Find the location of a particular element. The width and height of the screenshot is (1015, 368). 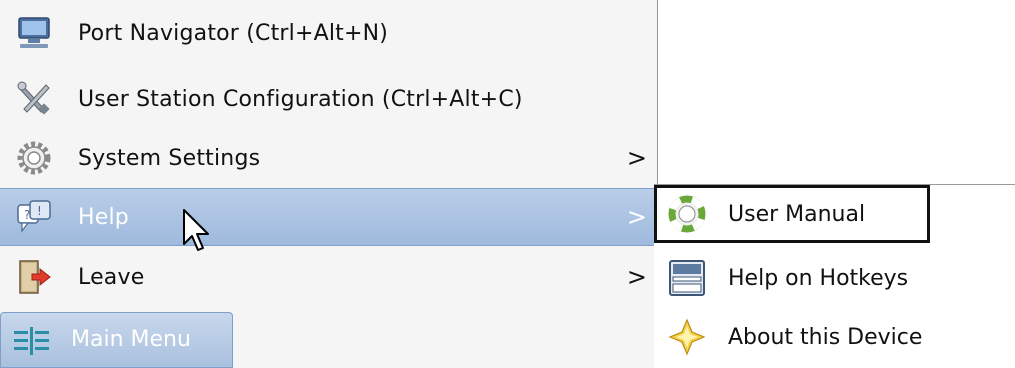

tools-icon is located at coordinates (34, 99).